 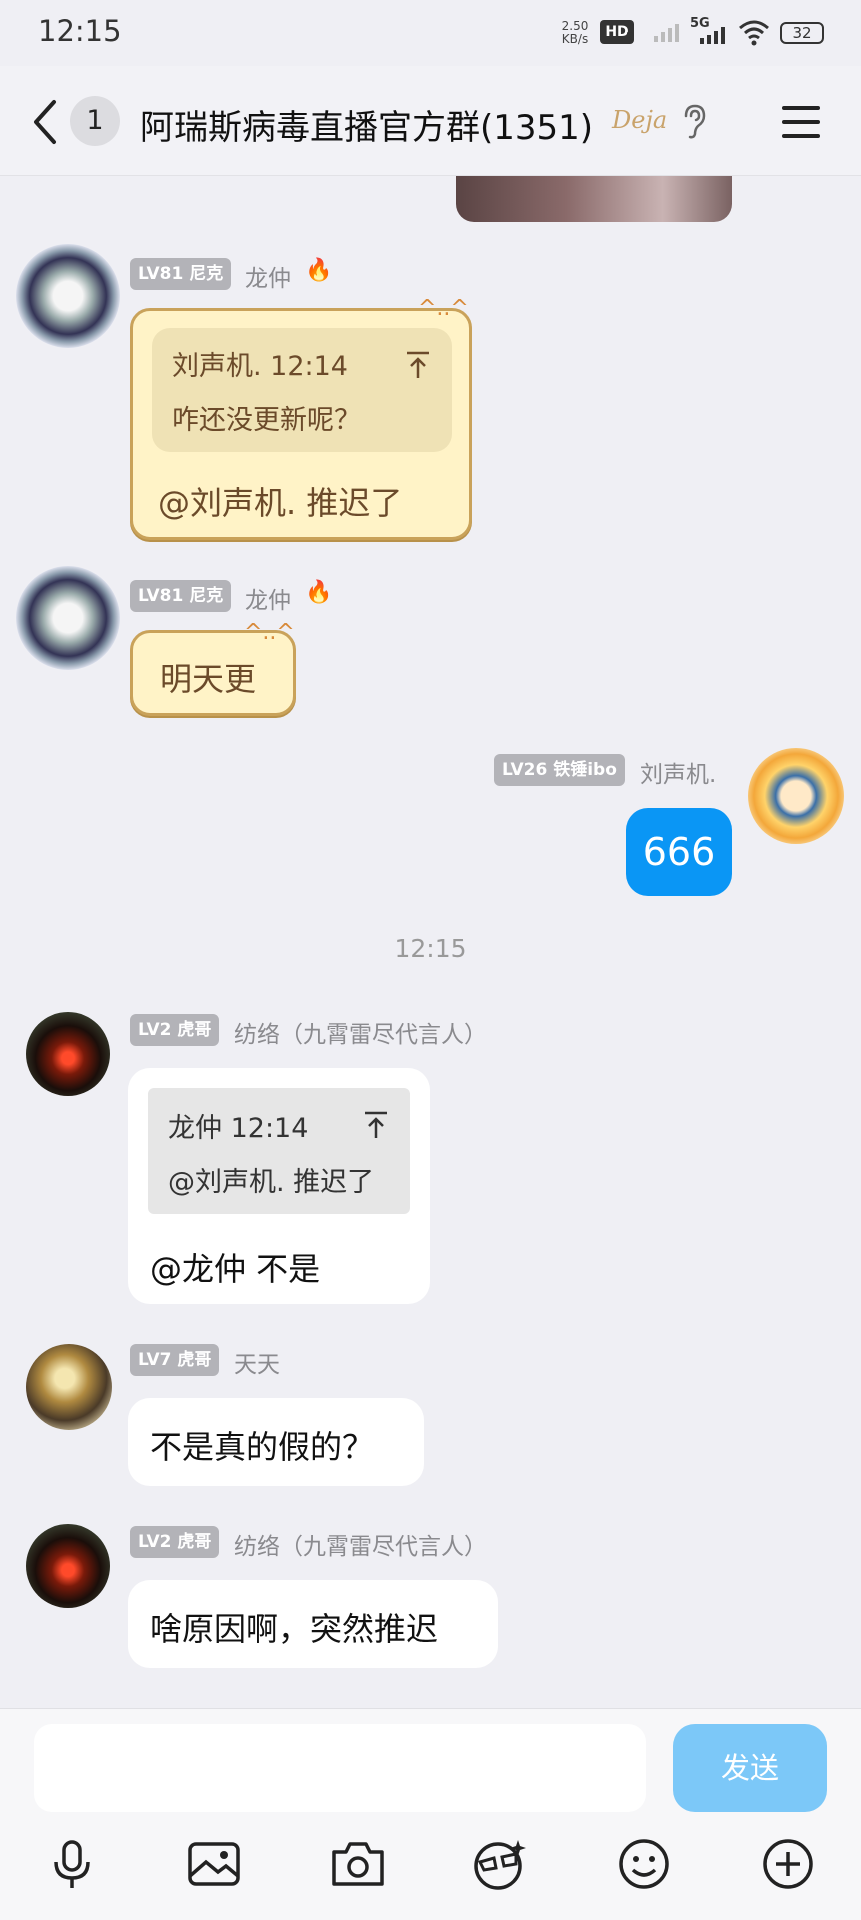 I want to click on time-separator: 12:15, so click(x=430, y=948).